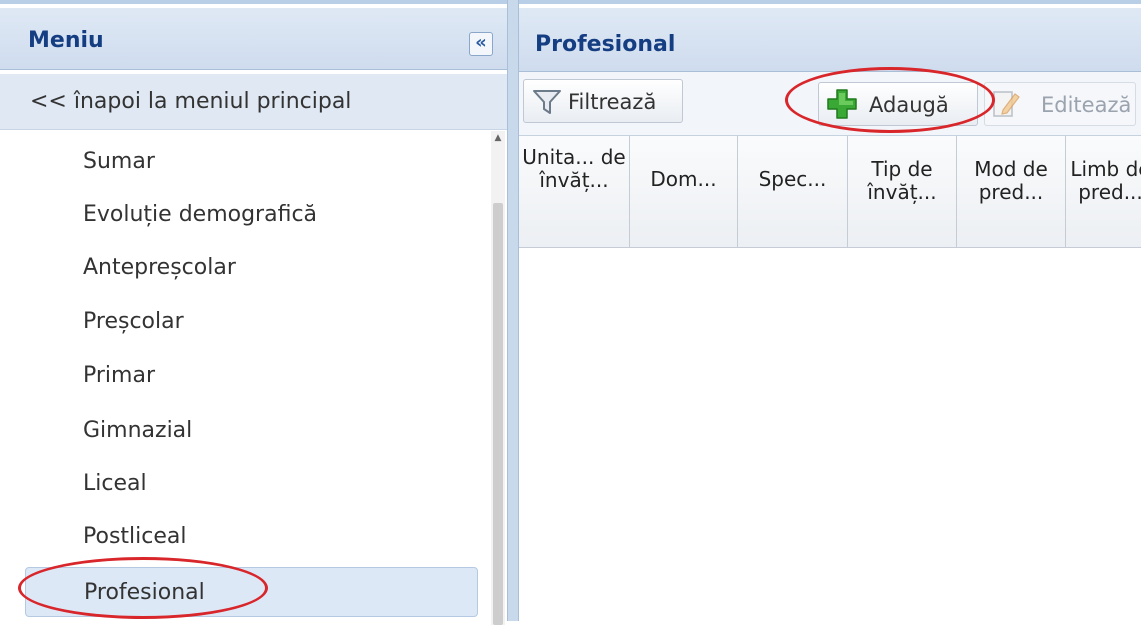 This screenshot has height=625, width=1141. What do you see at coordinates (612, 102) in the screenshot?
I see `filter-button-label: Filtrează` at bounding box center [612, 102].